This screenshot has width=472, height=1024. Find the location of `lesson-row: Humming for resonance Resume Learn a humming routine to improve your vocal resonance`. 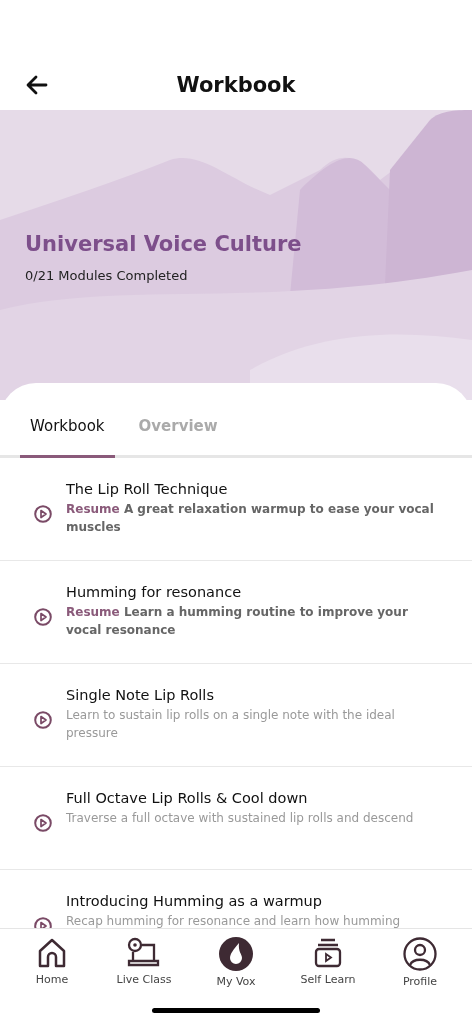

lesson-row: Humming for resonance Resume Learn a humming routine to improve your vocal resonance is located at coordinates (236, 612).